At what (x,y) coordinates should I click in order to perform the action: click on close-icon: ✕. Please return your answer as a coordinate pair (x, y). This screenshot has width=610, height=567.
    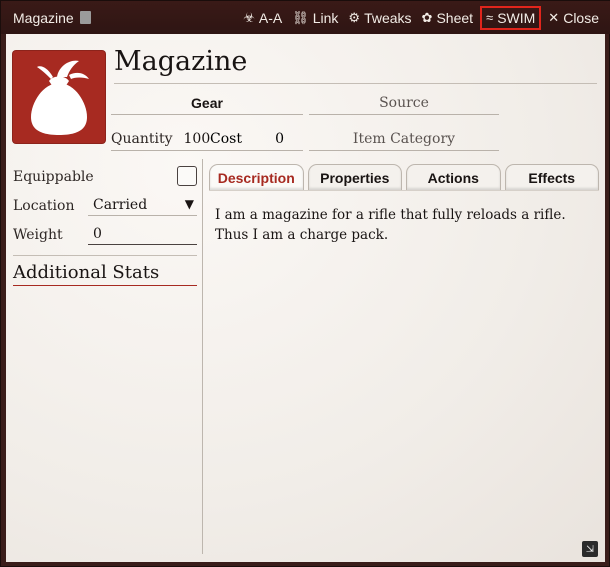
    Looking at the image, I should click on (554, 17).